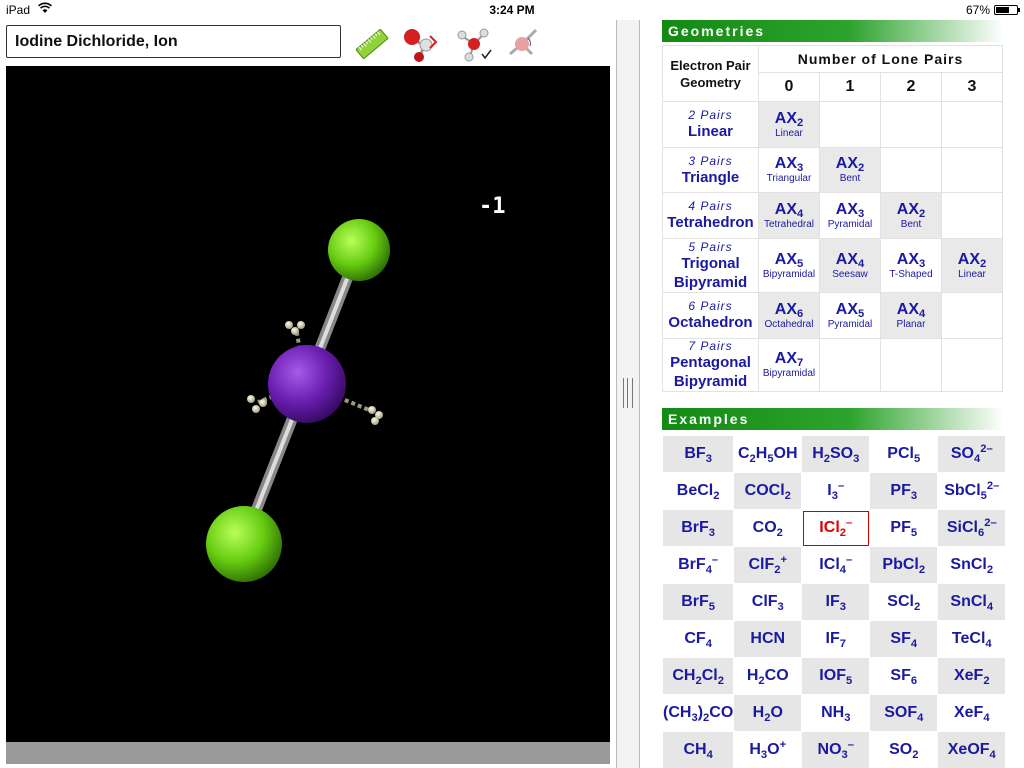  What do you see at coordinates (789, 170) in the screenshot?
I see `geometry-cell: AX3 Triangular` at bounding box center [789, 170].